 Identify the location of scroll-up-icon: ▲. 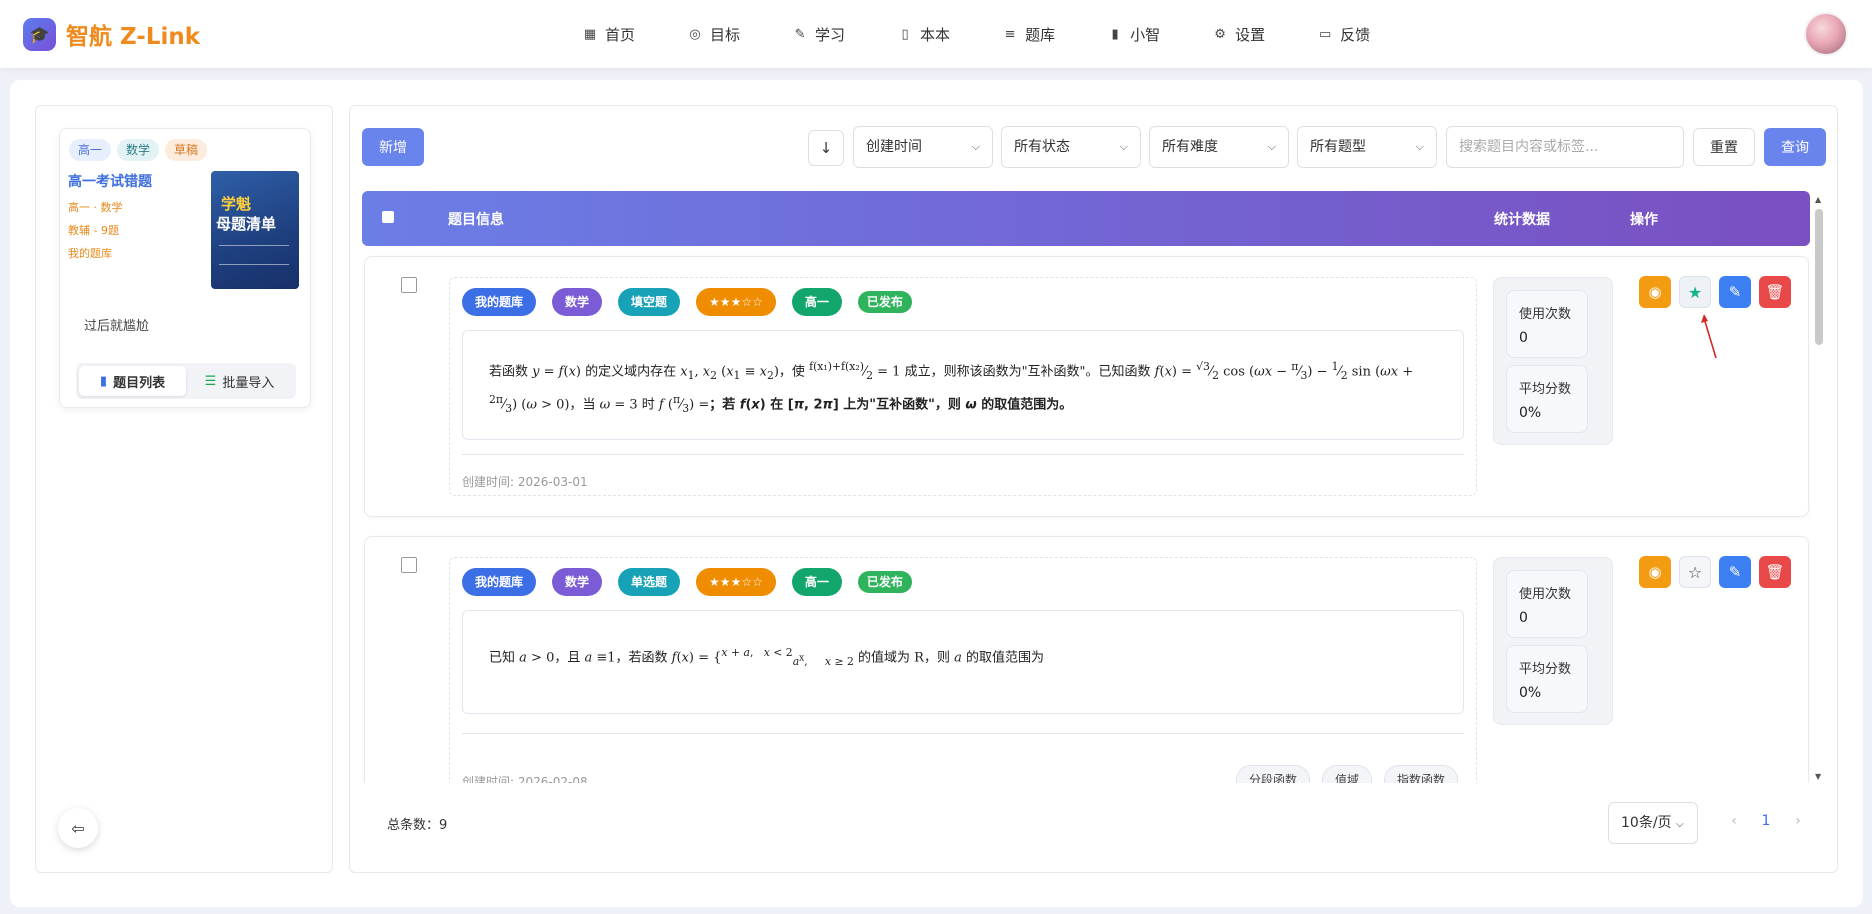
(1818, 199).